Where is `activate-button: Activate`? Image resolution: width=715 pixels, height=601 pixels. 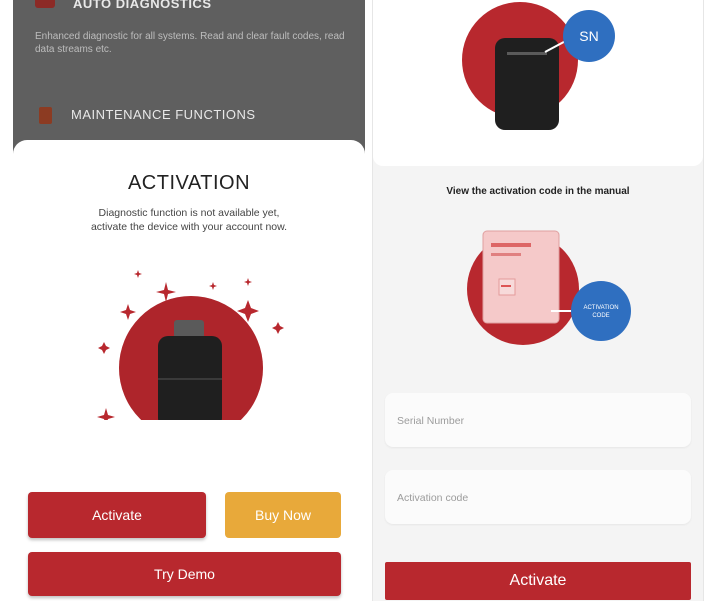
activate-button: Activate is located at coordinates (117, 515).